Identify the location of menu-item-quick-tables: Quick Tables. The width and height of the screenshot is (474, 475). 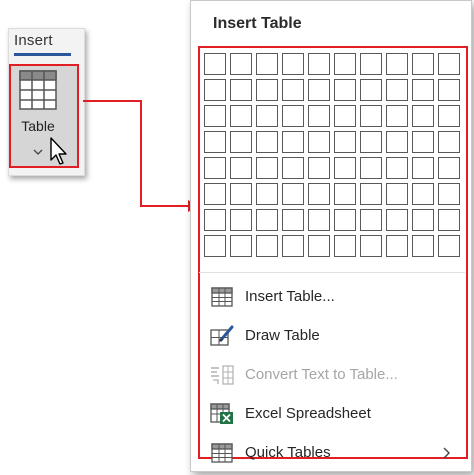
(332, 452).